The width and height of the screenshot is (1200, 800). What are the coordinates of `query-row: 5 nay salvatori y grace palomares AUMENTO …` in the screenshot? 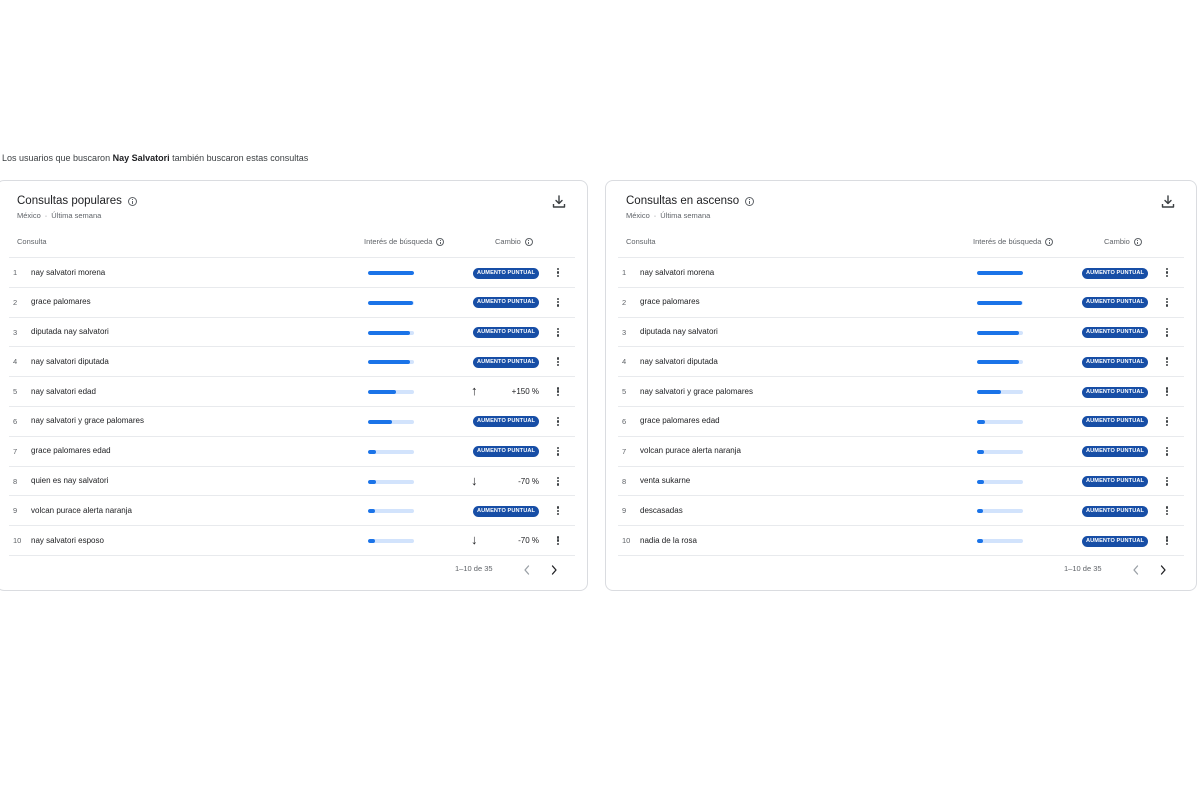 It's located at (901, 392).